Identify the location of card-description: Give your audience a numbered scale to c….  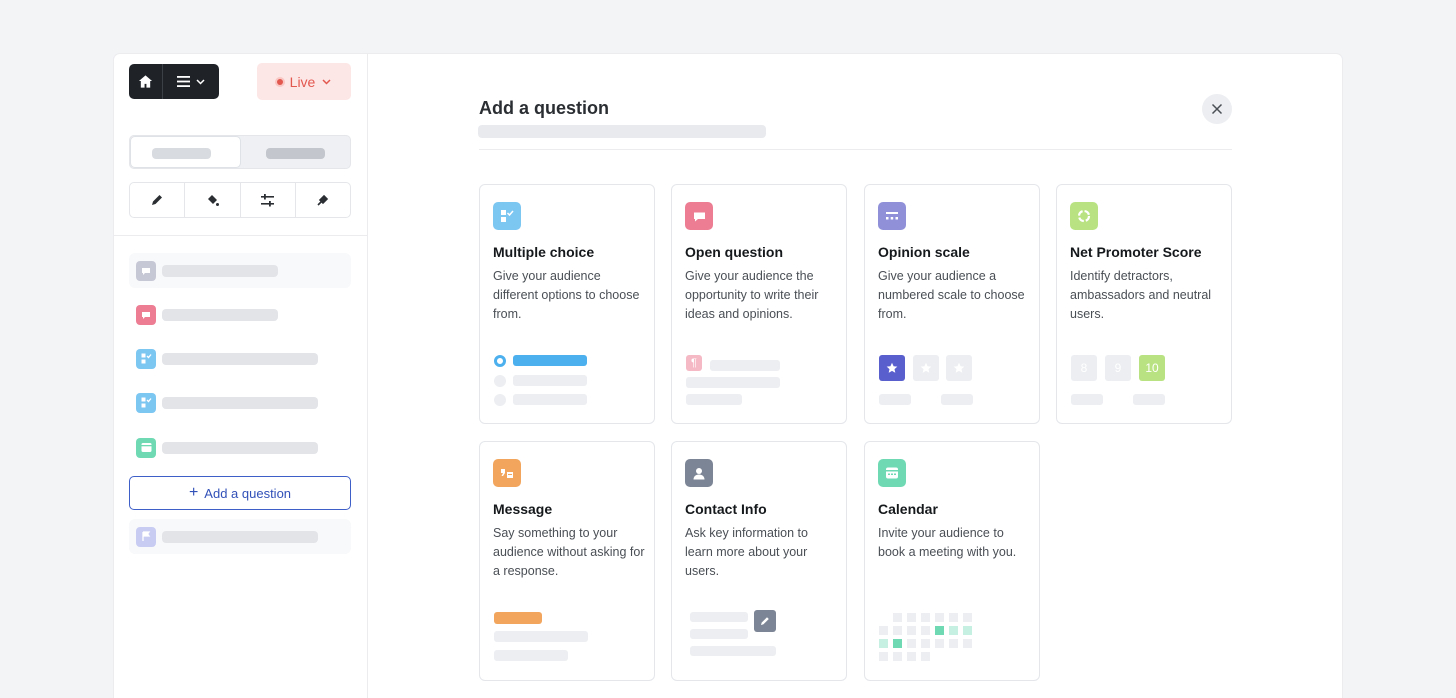
(951, 295).